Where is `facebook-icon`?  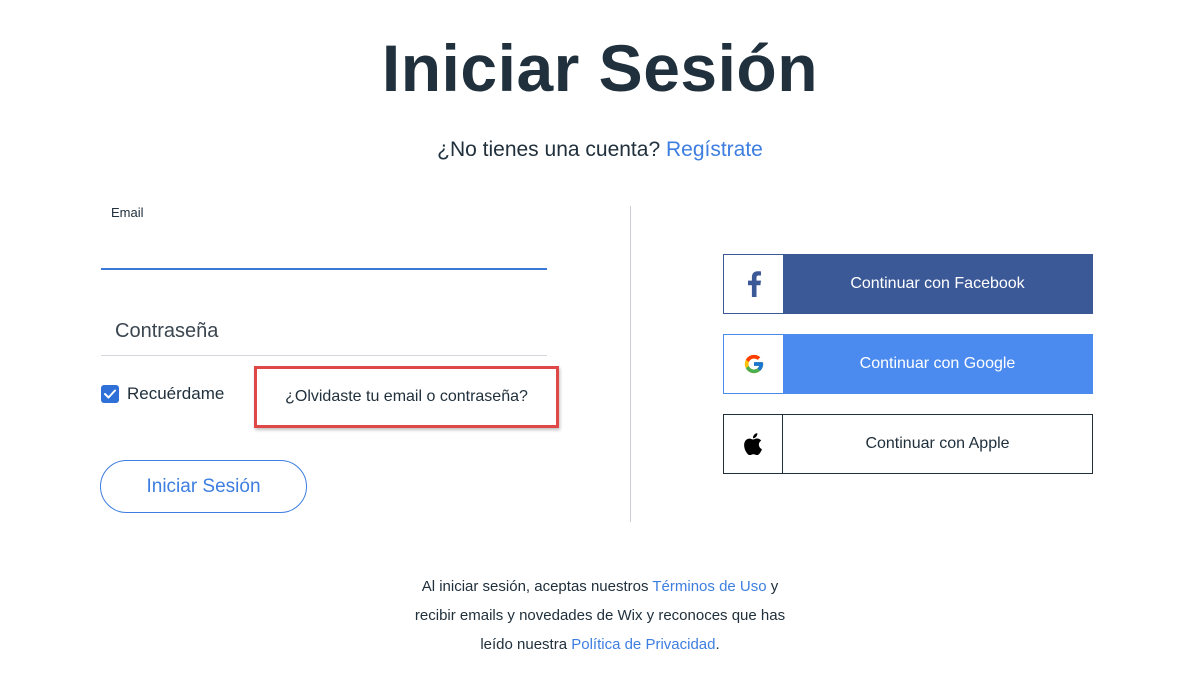
facebook-icon is located at coordinates (753, 284).